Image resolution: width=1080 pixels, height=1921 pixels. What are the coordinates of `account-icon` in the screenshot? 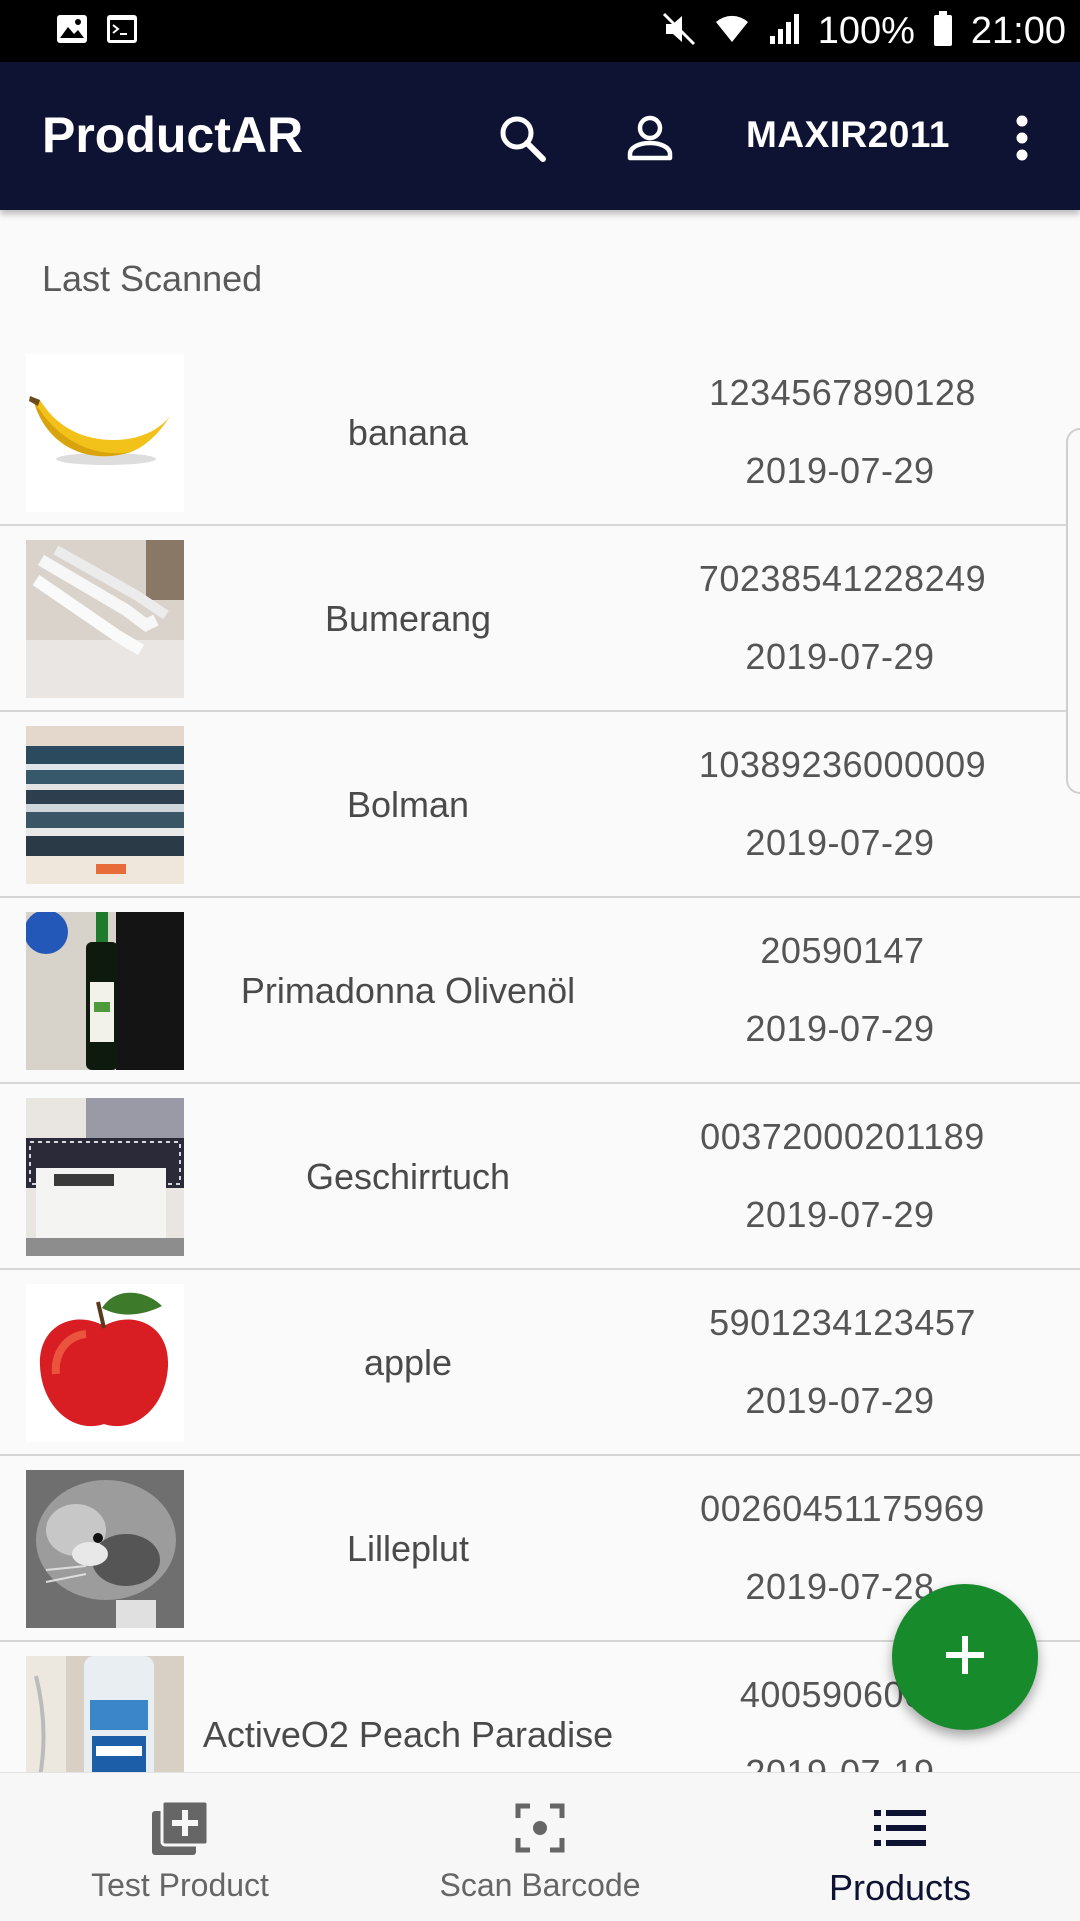 It's located at (650, 138).